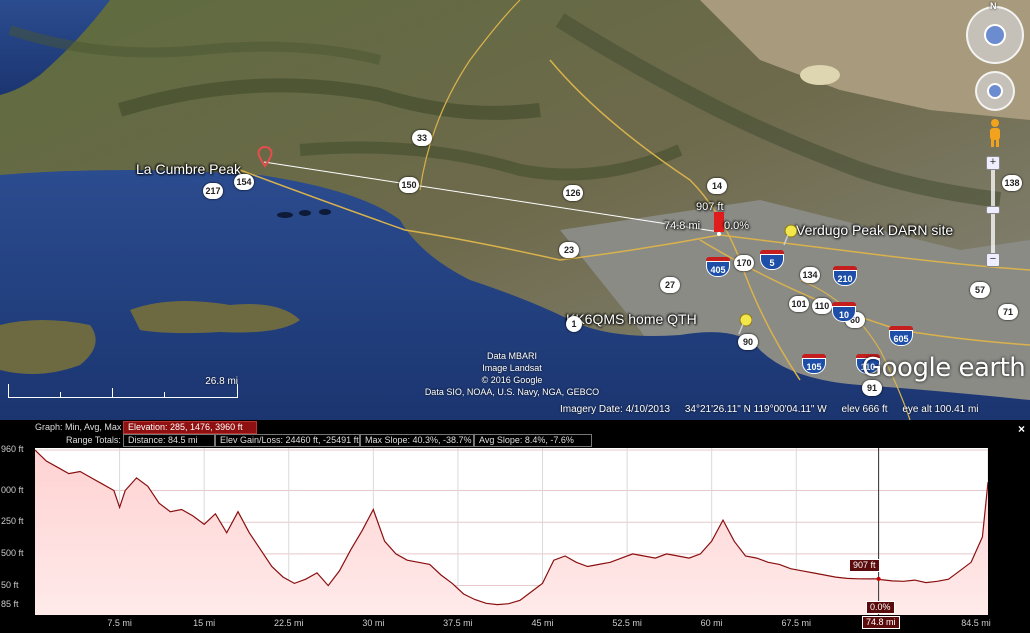 Image resolution: width=1030 pixels, height=633 pixels. Describe the element at coordinates (682, 226) in the screenshot. I see `path-distance-label: 74.8 mi` at that location.